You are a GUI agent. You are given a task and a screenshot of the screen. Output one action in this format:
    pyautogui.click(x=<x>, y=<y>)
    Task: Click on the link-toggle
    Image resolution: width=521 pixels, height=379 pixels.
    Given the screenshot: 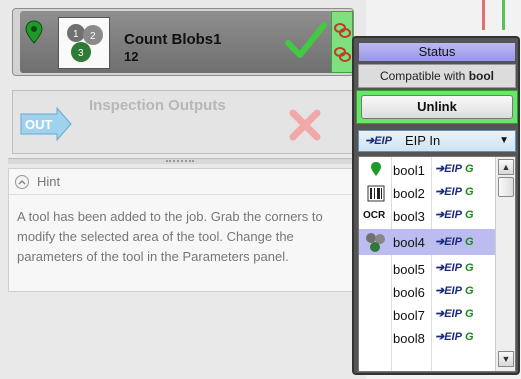 What is the action you would take?
    pyautogui.click(x=342, y=42)
    